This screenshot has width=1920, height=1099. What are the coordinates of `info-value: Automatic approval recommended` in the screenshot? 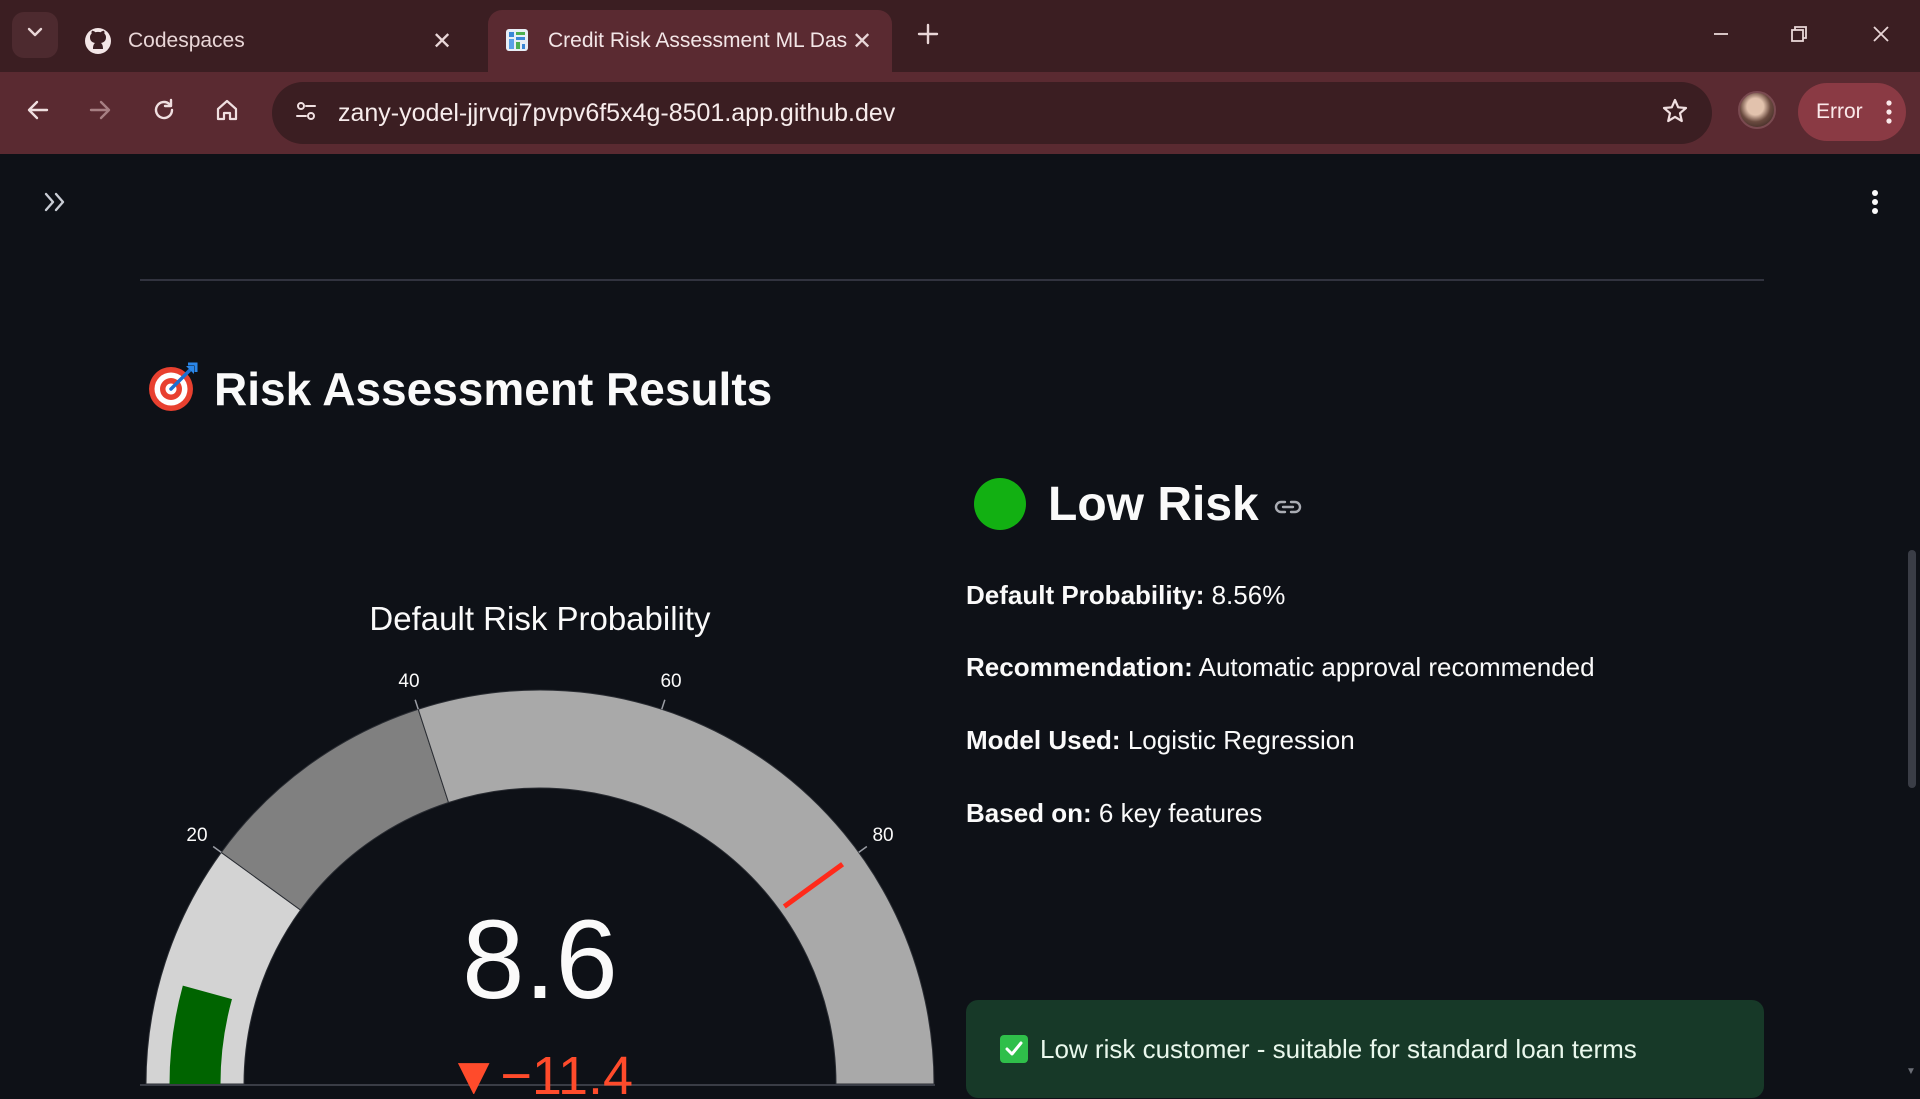 It's located at (1396, 667).